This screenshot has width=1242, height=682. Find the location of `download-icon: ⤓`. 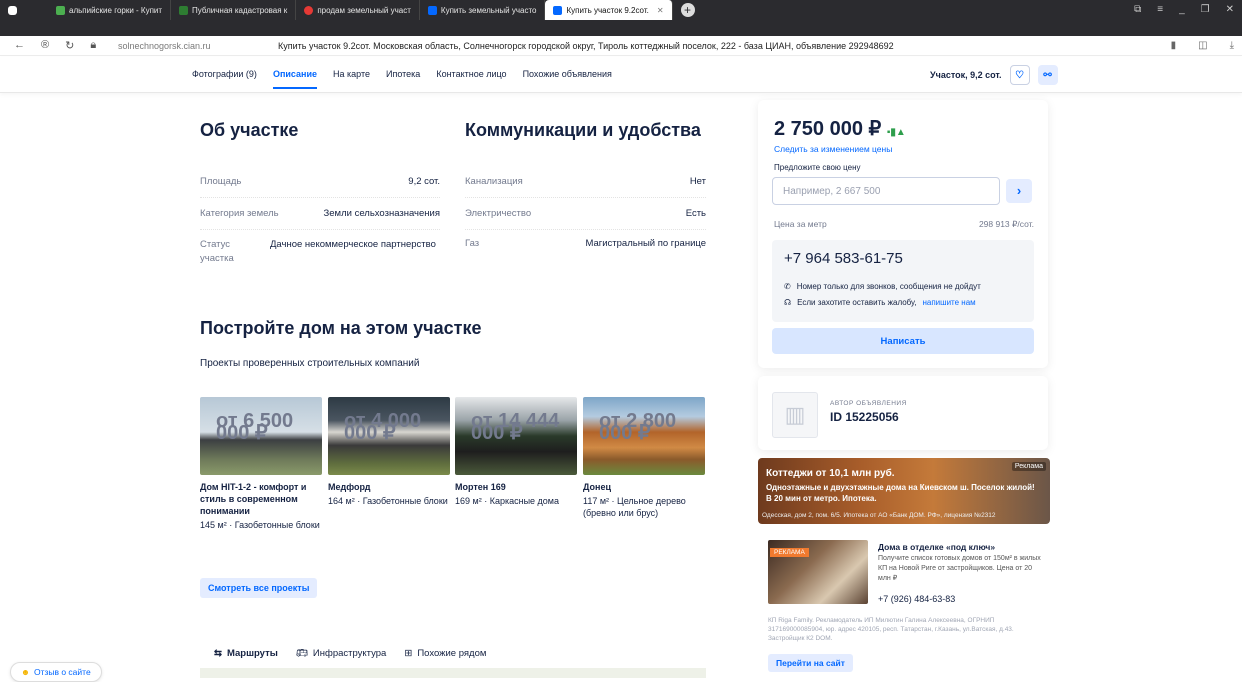

download-icon: ⤓ is located at coordinates (1232, 45).